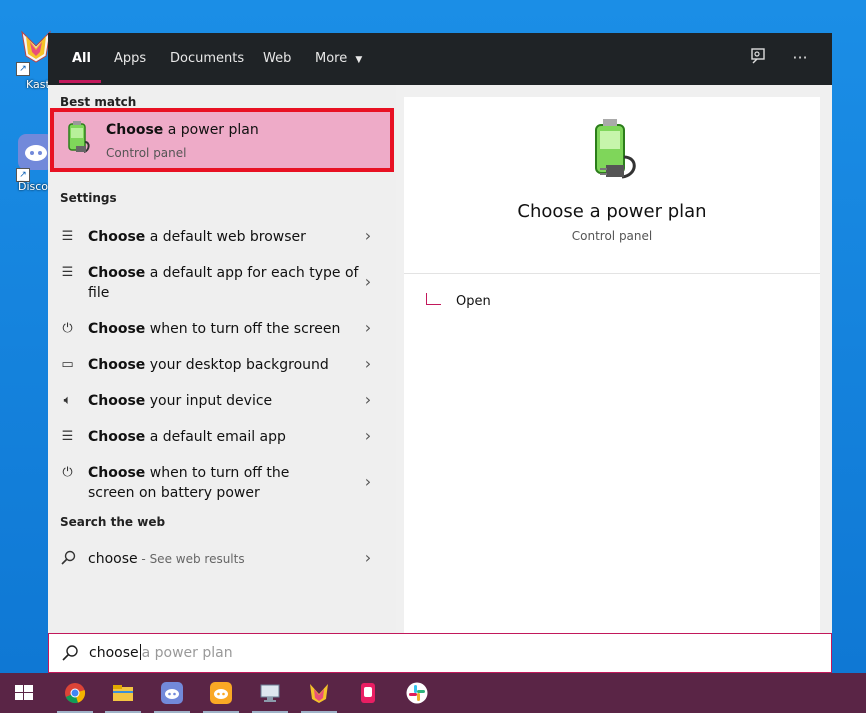  I want to click on taskbar-kaspersky, so click(319, 693).